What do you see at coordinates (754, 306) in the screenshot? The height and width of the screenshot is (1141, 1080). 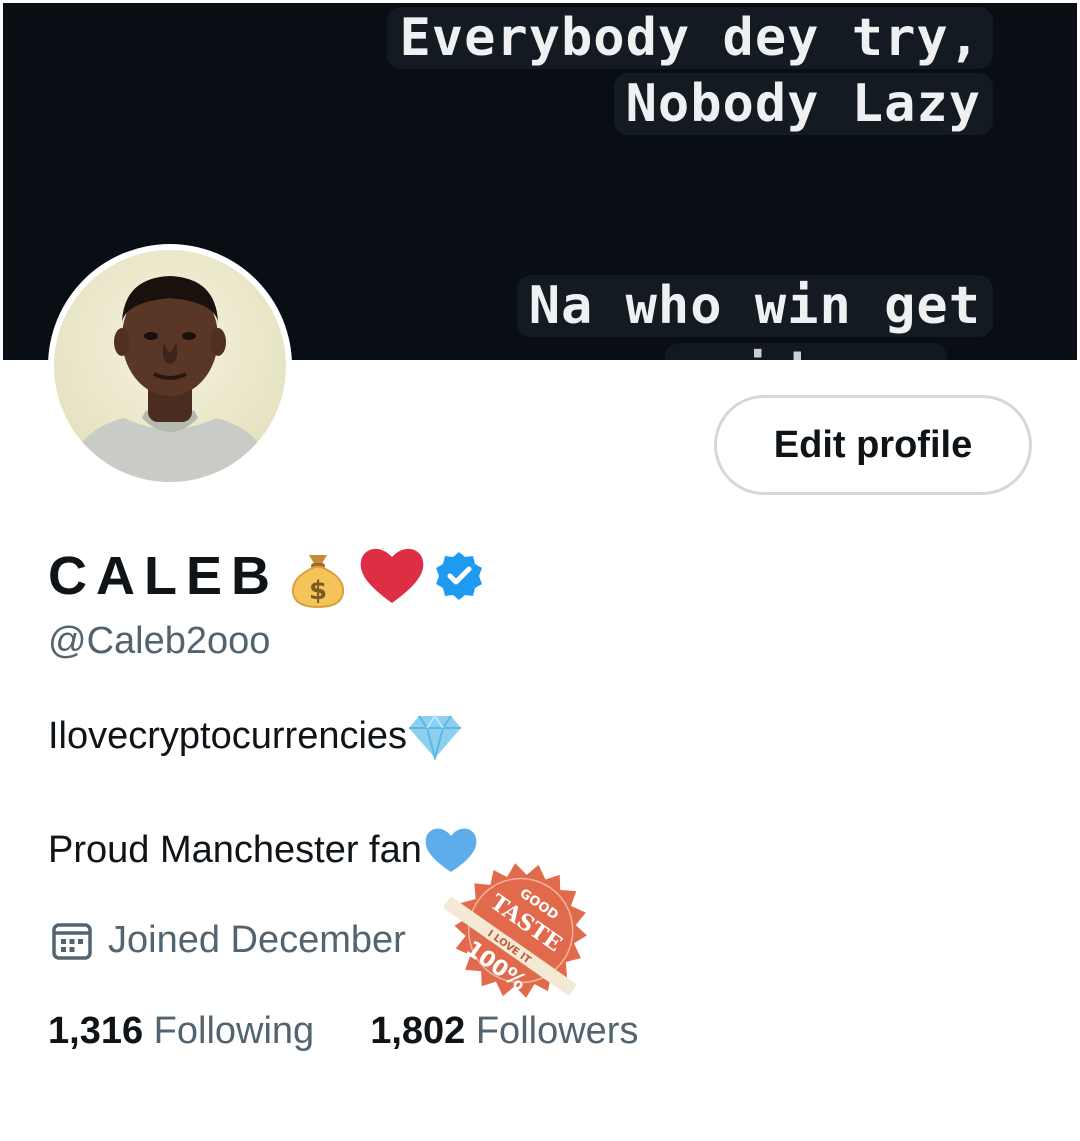 I see `banner-text-line-3: Na who win get` at bounding box center [754, 306].